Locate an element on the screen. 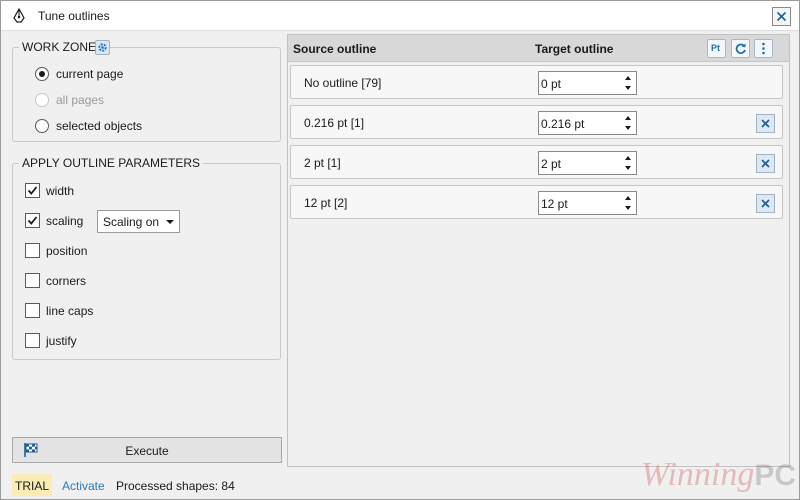 The width and height of the screenshot is (800, 500). trial-badge: TRIAL is located at coordinates (32, 485).